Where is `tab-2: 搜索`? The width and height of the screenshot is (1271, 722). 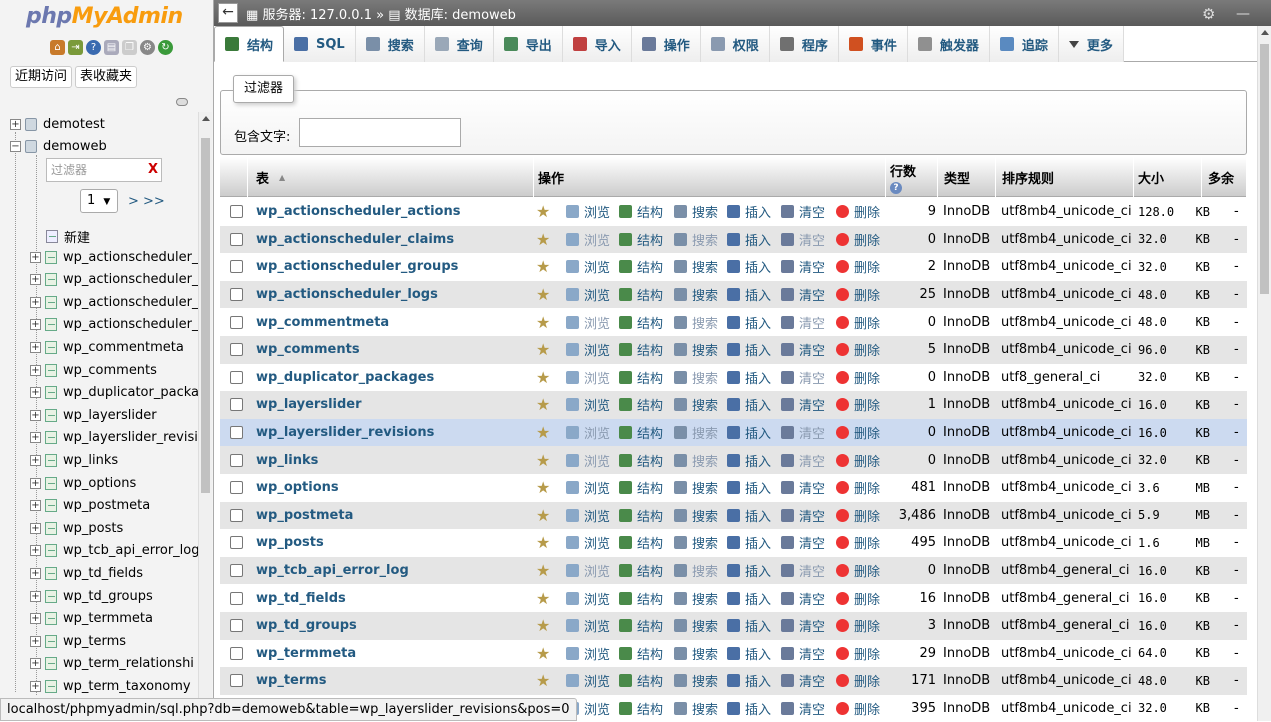
tab-2: 搜索 is located at coordinates (390, 44).